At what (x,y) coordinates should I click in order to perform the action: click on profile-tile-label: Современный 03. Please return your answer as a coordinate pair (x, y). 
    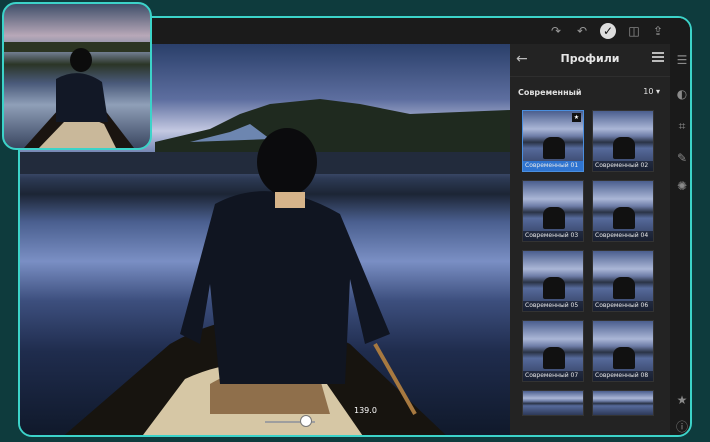
    Looking at the image, I should click on (553, 236).